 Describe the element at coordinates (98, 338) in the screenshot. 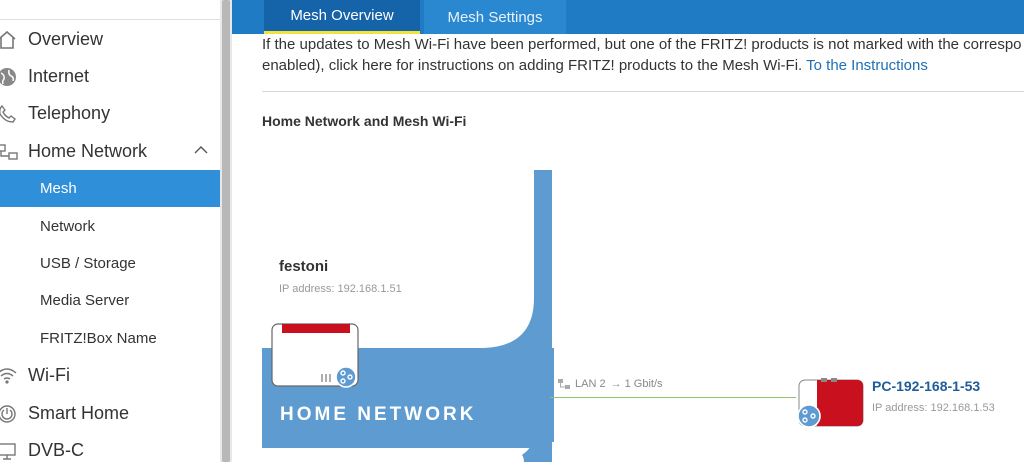

I see `sidebar-subitem-label: FRITZ!Box Name` at that location.